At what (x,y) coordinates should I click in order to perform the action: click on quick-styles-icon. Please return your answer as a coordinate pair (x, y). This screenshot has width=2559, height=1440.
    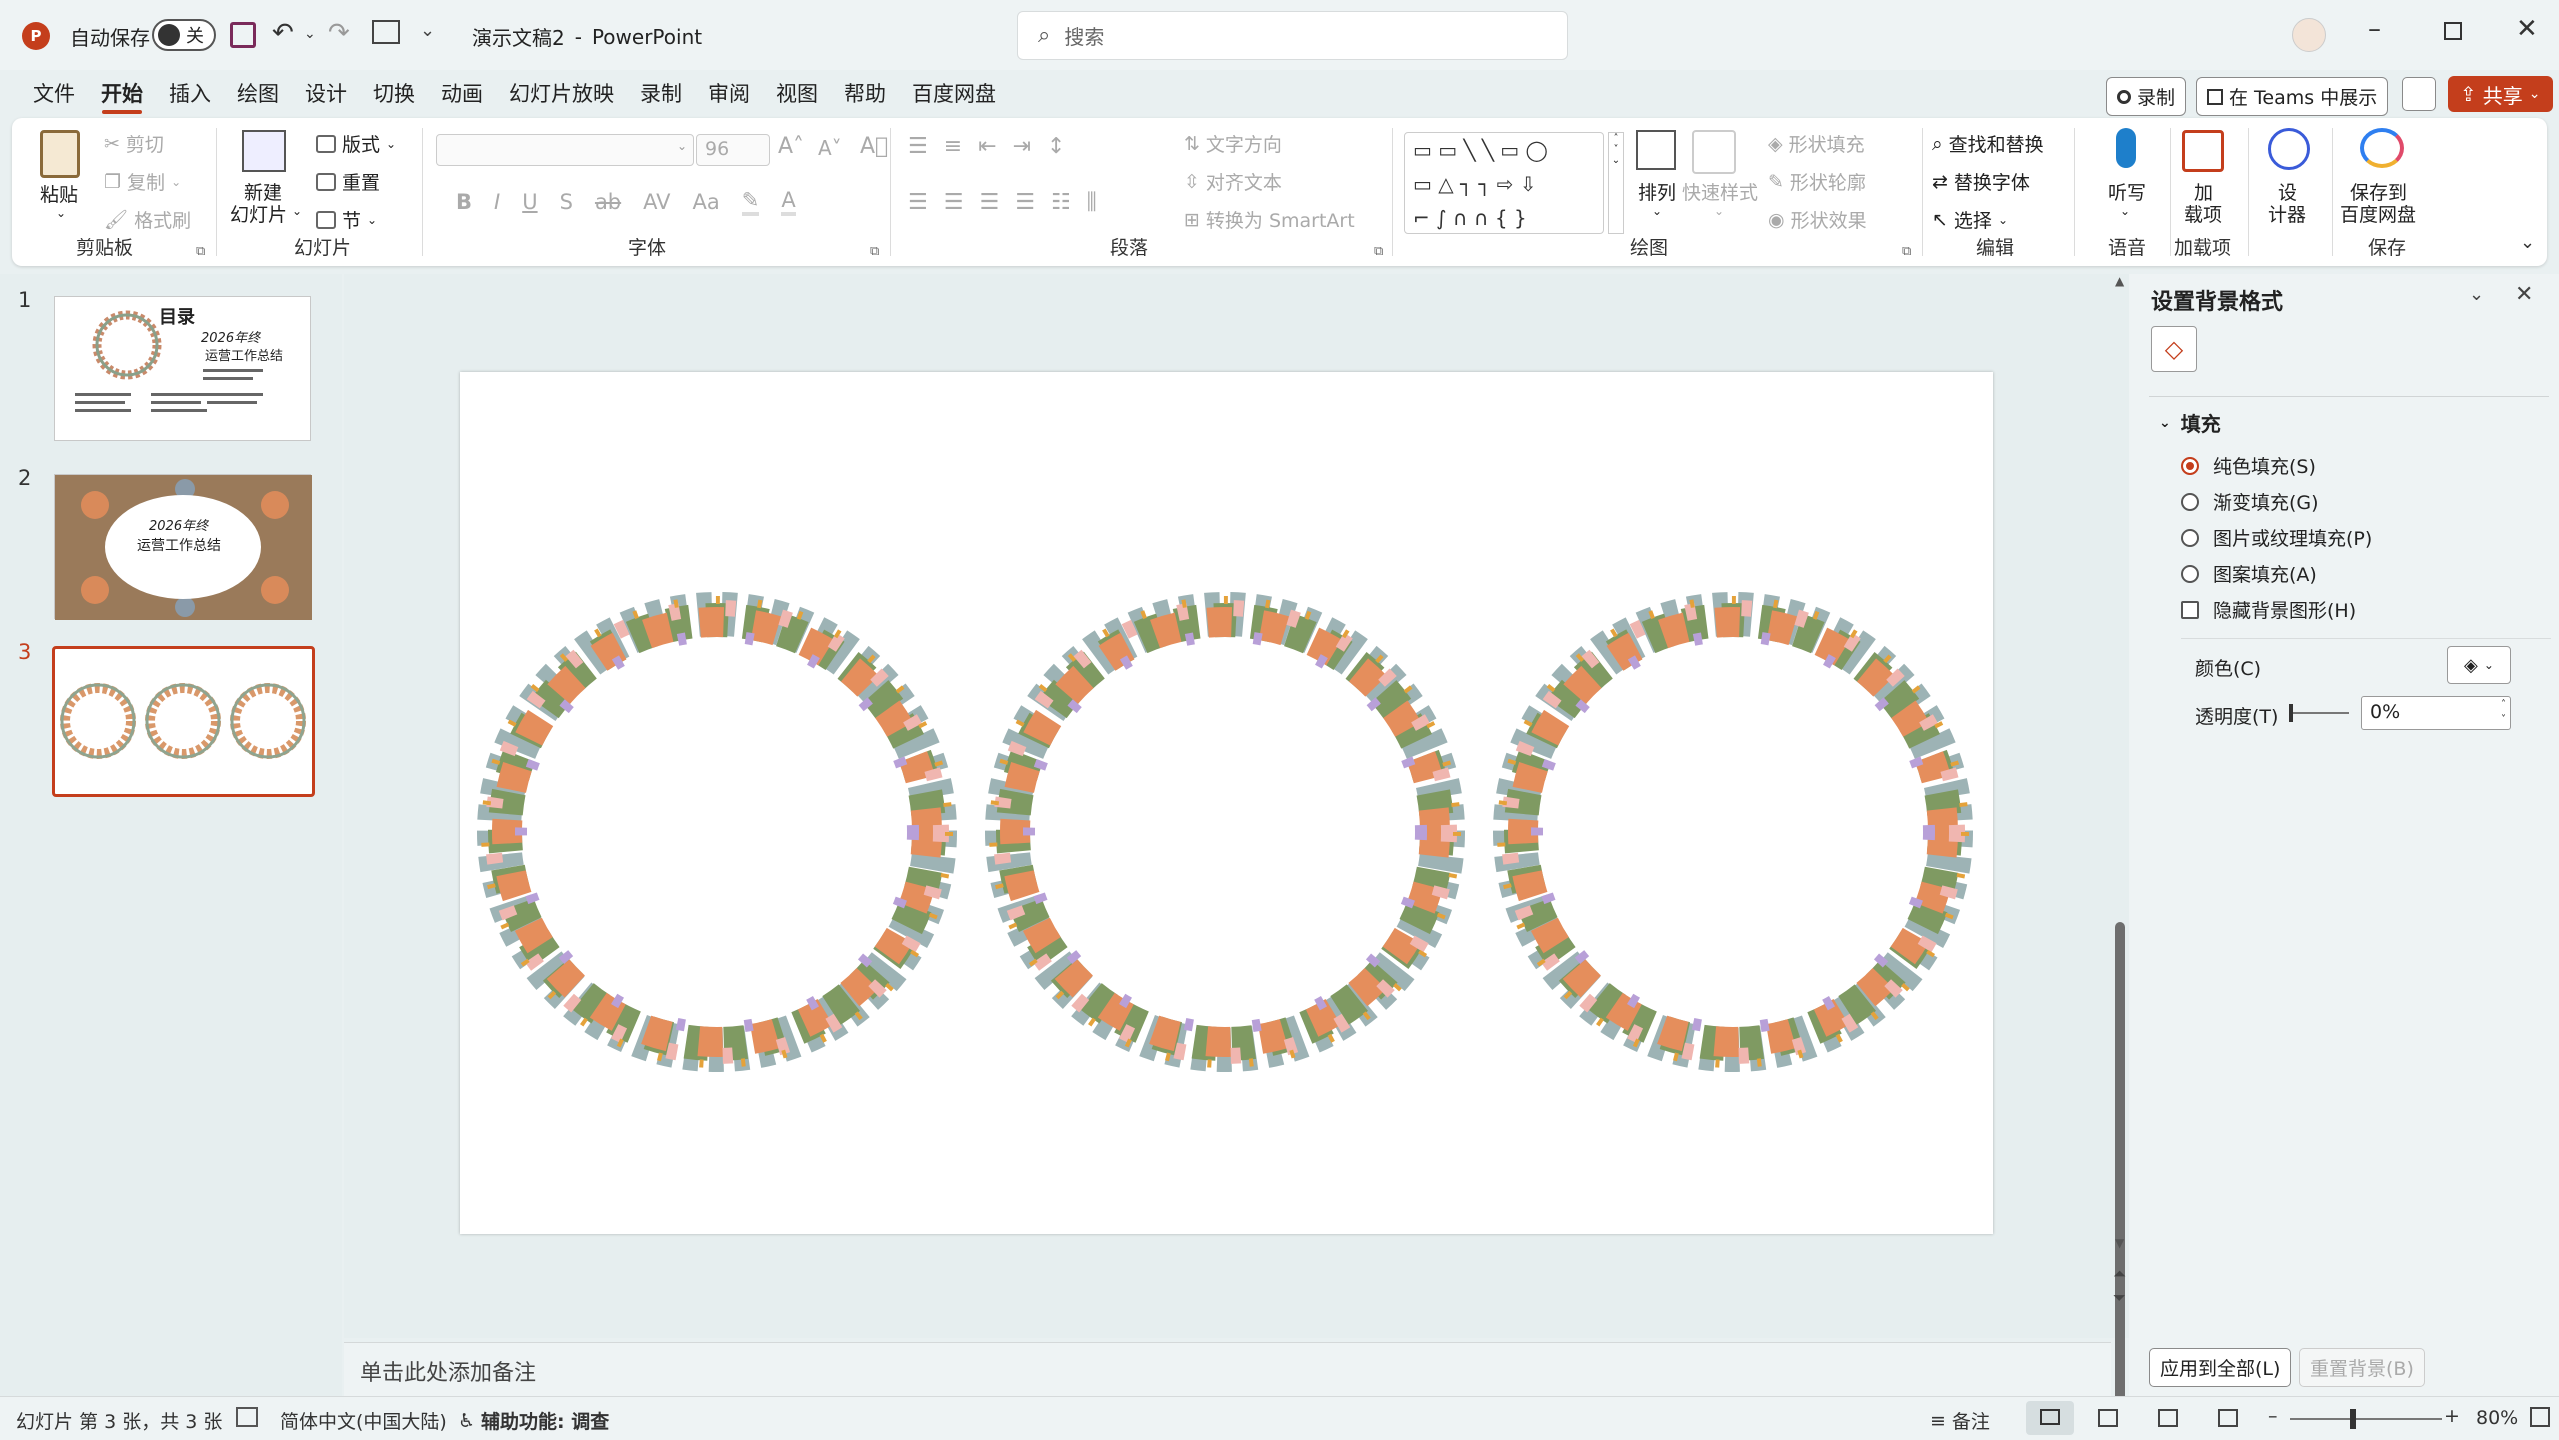
    Looking at the image, I should click on (1714, 152).